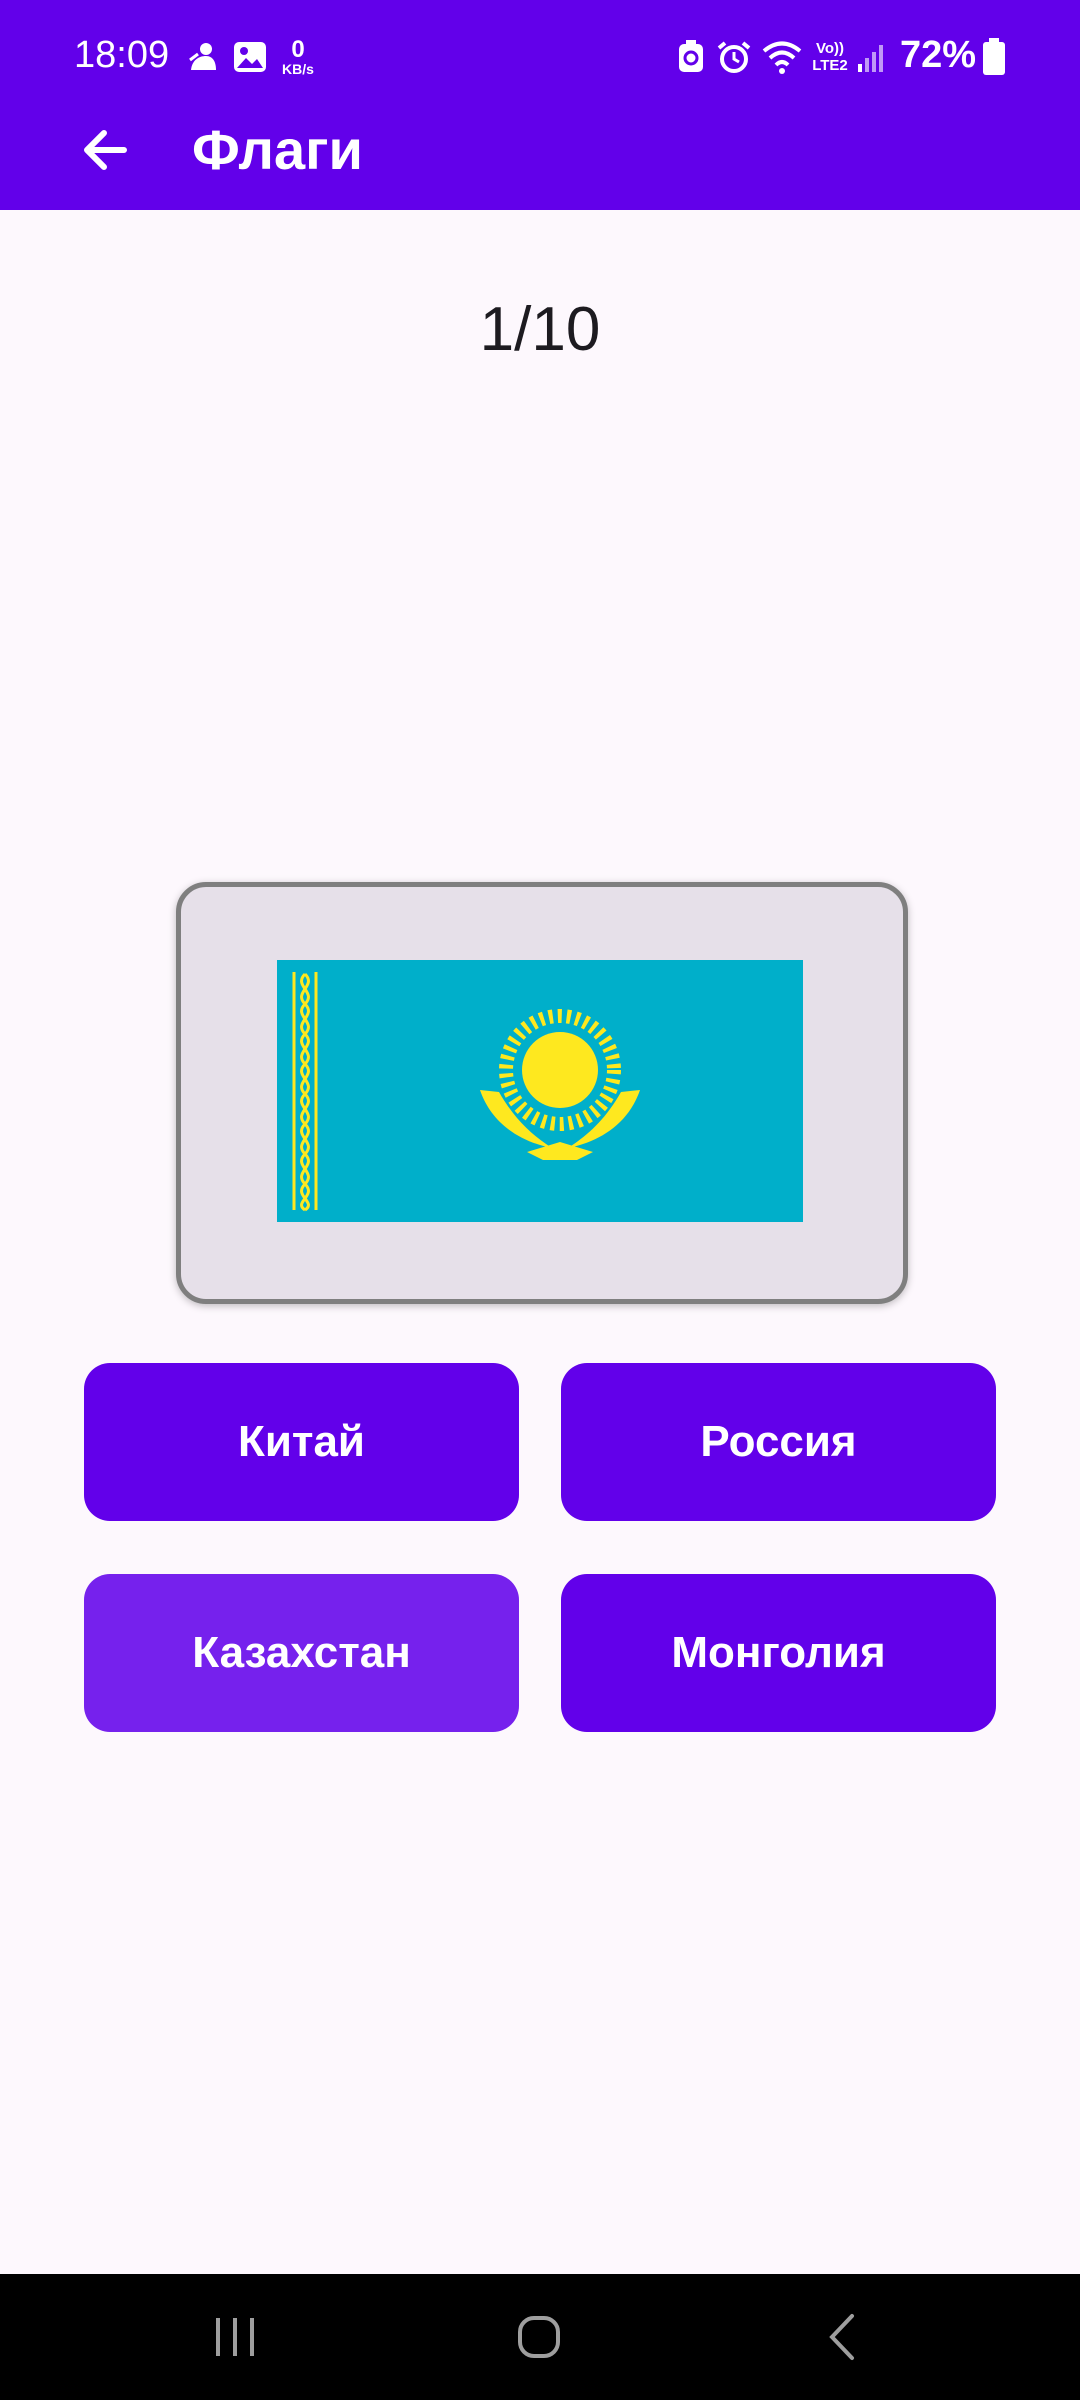 The height and width of the screenshot is (2400, 1080). I want to click on arrow-back-icon, so click(106, 150).